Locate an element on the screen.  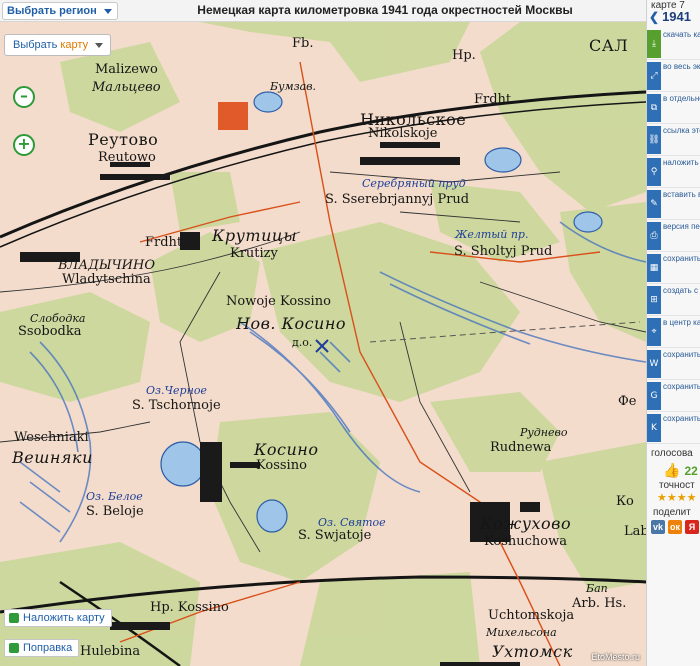
yandex-share-icon: Я is located at coordinates (692, 527).